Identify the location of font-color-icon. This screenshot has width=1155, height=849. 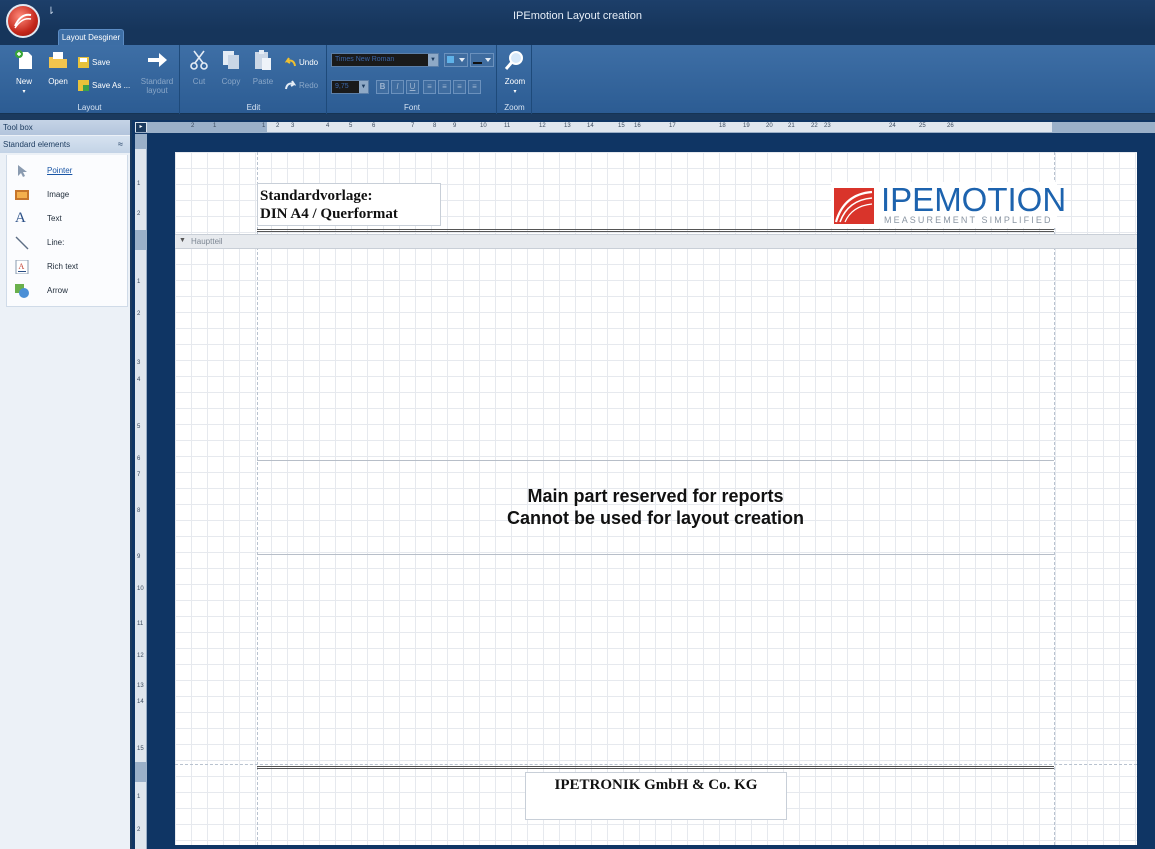
(482, 61).